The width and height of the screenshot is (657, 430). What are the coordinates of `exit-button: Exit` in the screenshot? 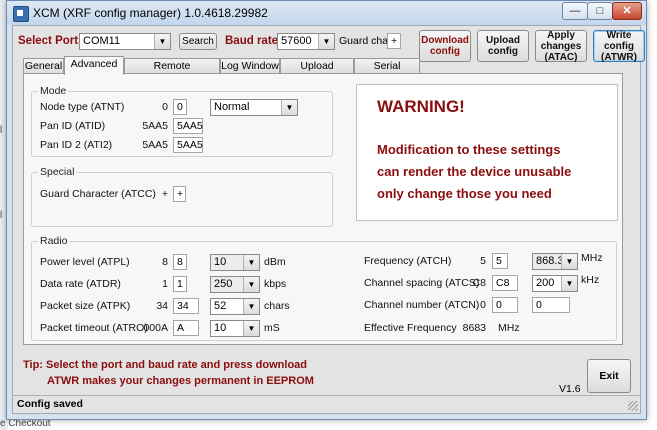 It's located at (609, 376).